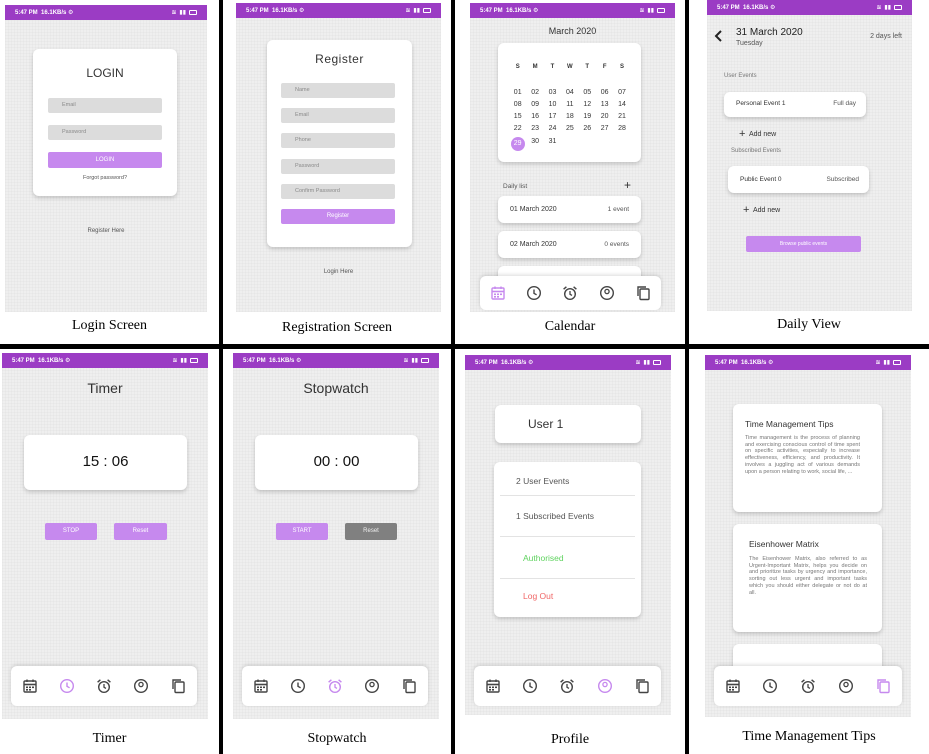 The image size is (929, 754). I want to click on calendar-day: 29, so click(517, 143).